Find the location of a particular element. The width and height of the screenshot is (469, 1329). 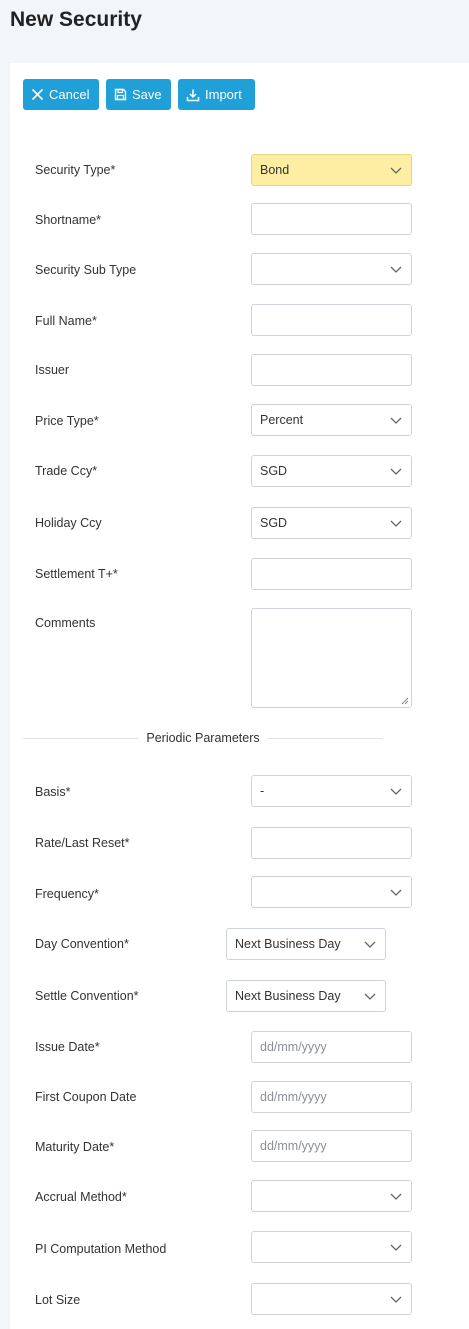

section-title-wrap: Periodic Parameters is located at coordinates (203, 738).